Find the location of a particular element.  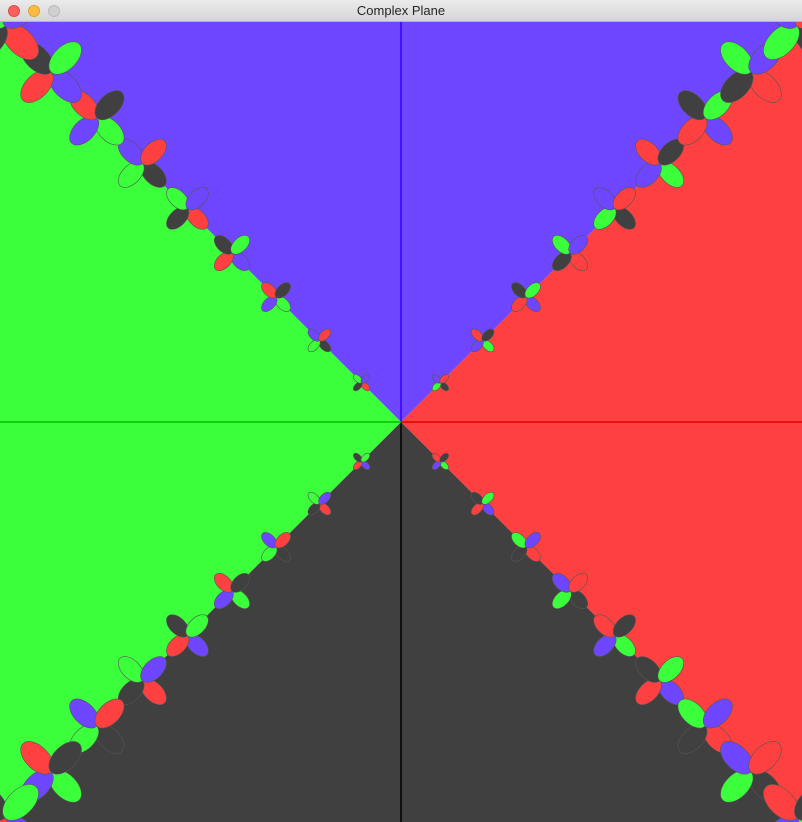

title-bar: Complex Plane is located at coordinates (401, 11).